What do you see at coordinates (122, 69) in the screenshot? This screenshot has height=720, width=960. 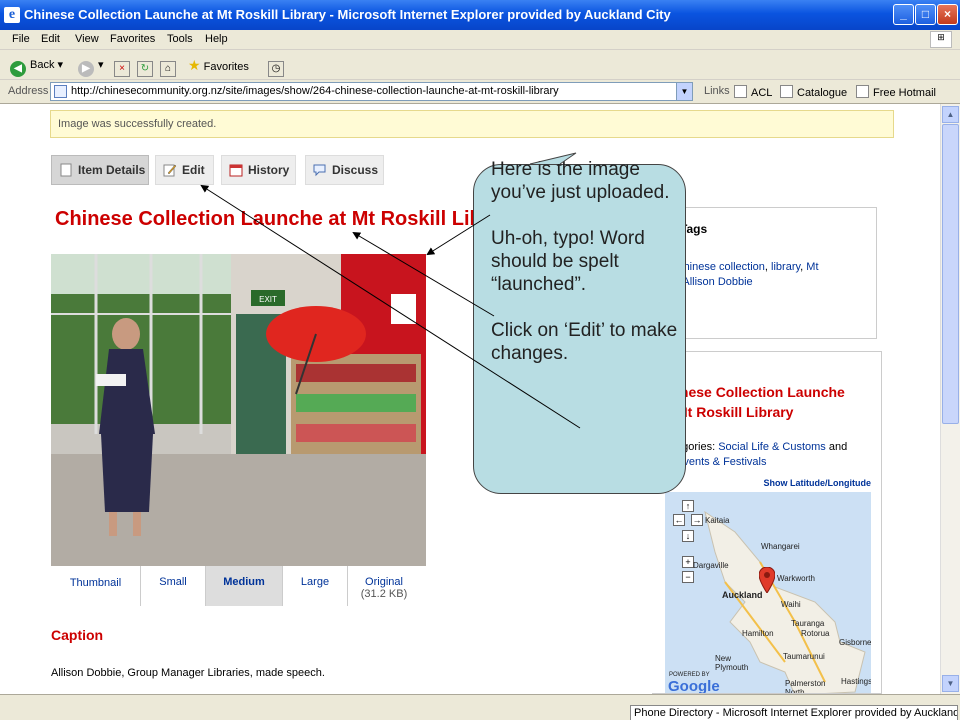 I see `stop-icon: ×` at bounding box center [122, 69].